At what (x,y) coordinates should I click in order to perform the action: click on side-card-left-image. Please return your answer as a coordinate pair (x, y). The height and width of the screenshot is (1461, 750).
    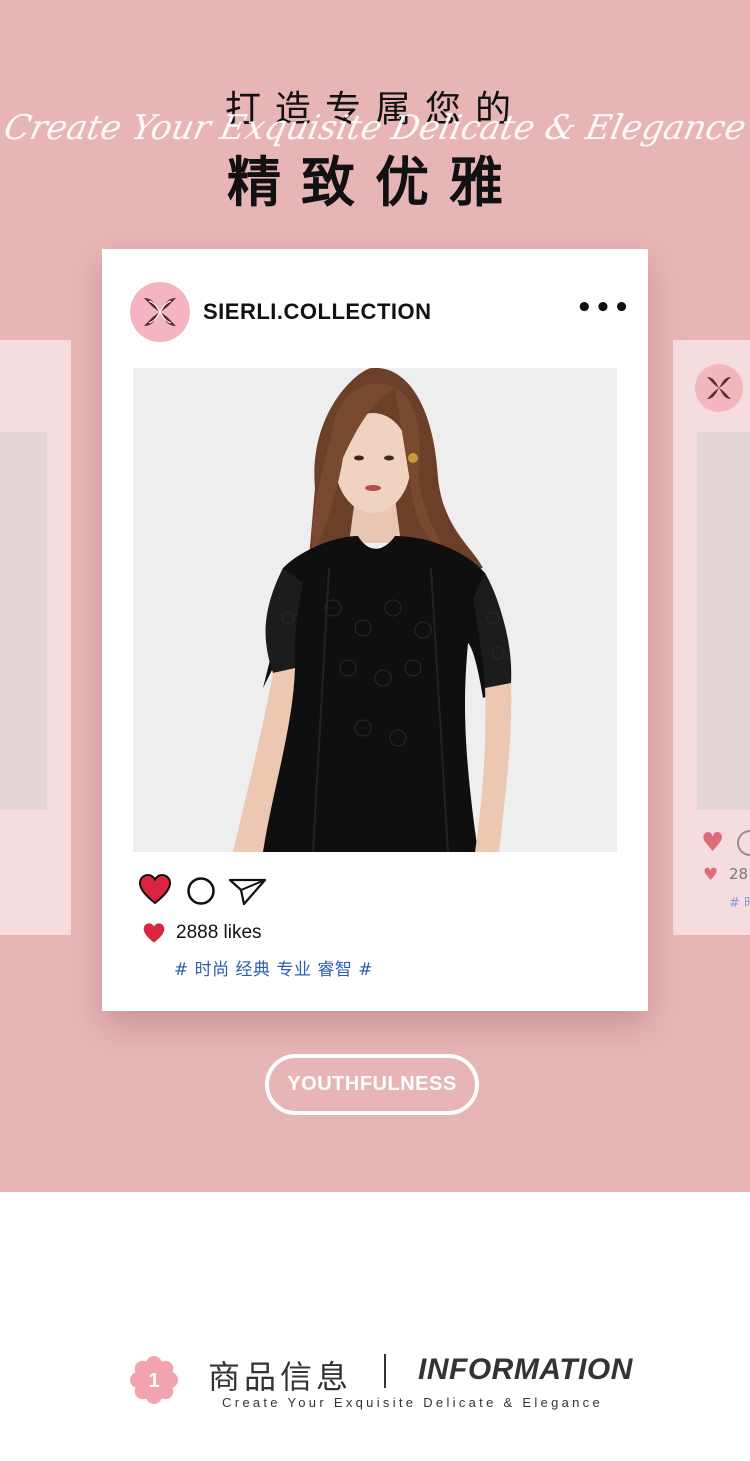
    Looking at the image, I should click on (23, 621).